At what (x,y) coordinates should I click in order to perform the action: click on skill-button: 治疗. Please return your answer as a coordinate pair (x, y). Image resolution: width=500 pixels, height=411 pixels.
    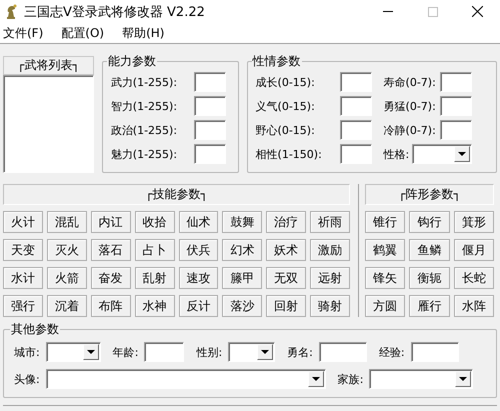
    Looking at the image, I should click on (286, 222).